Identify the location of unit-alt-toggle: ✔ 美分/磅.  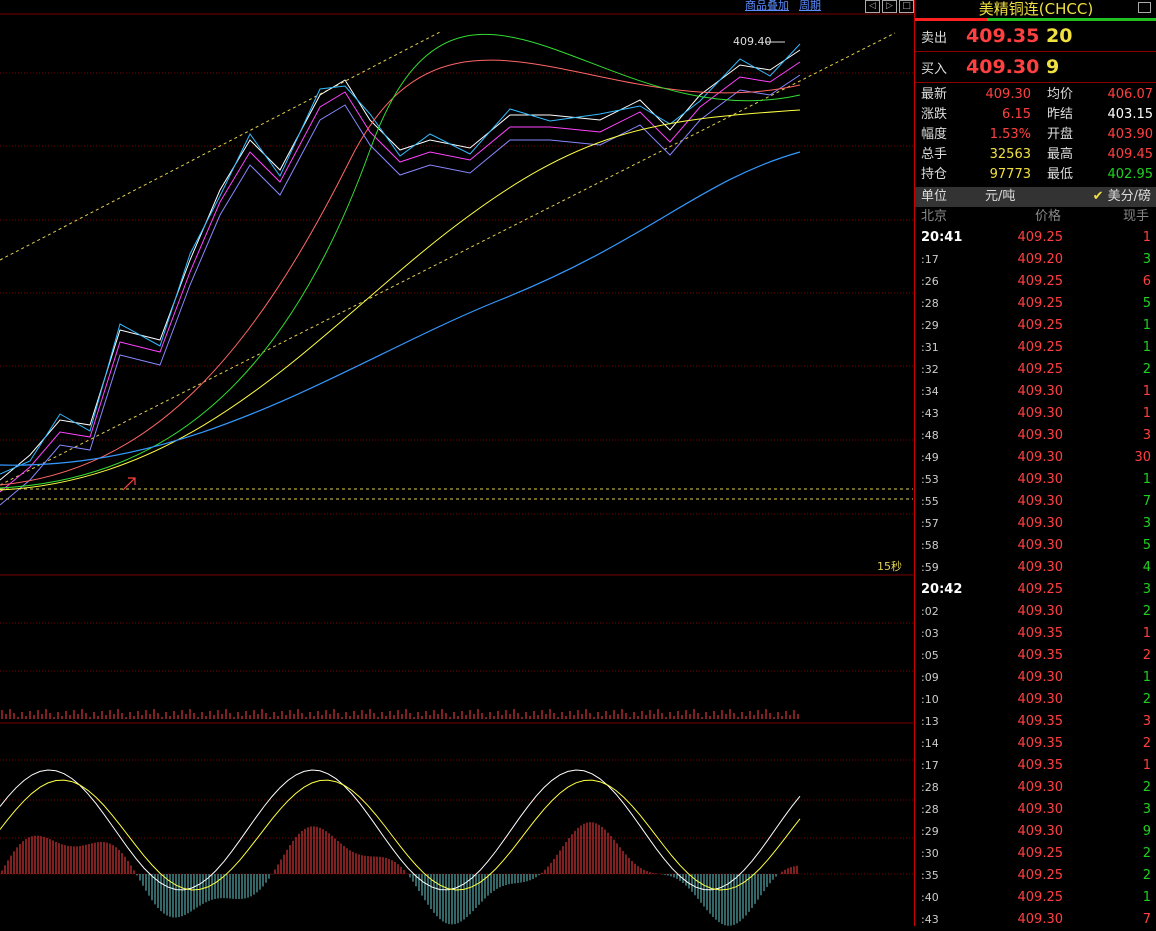
(1120, 197).